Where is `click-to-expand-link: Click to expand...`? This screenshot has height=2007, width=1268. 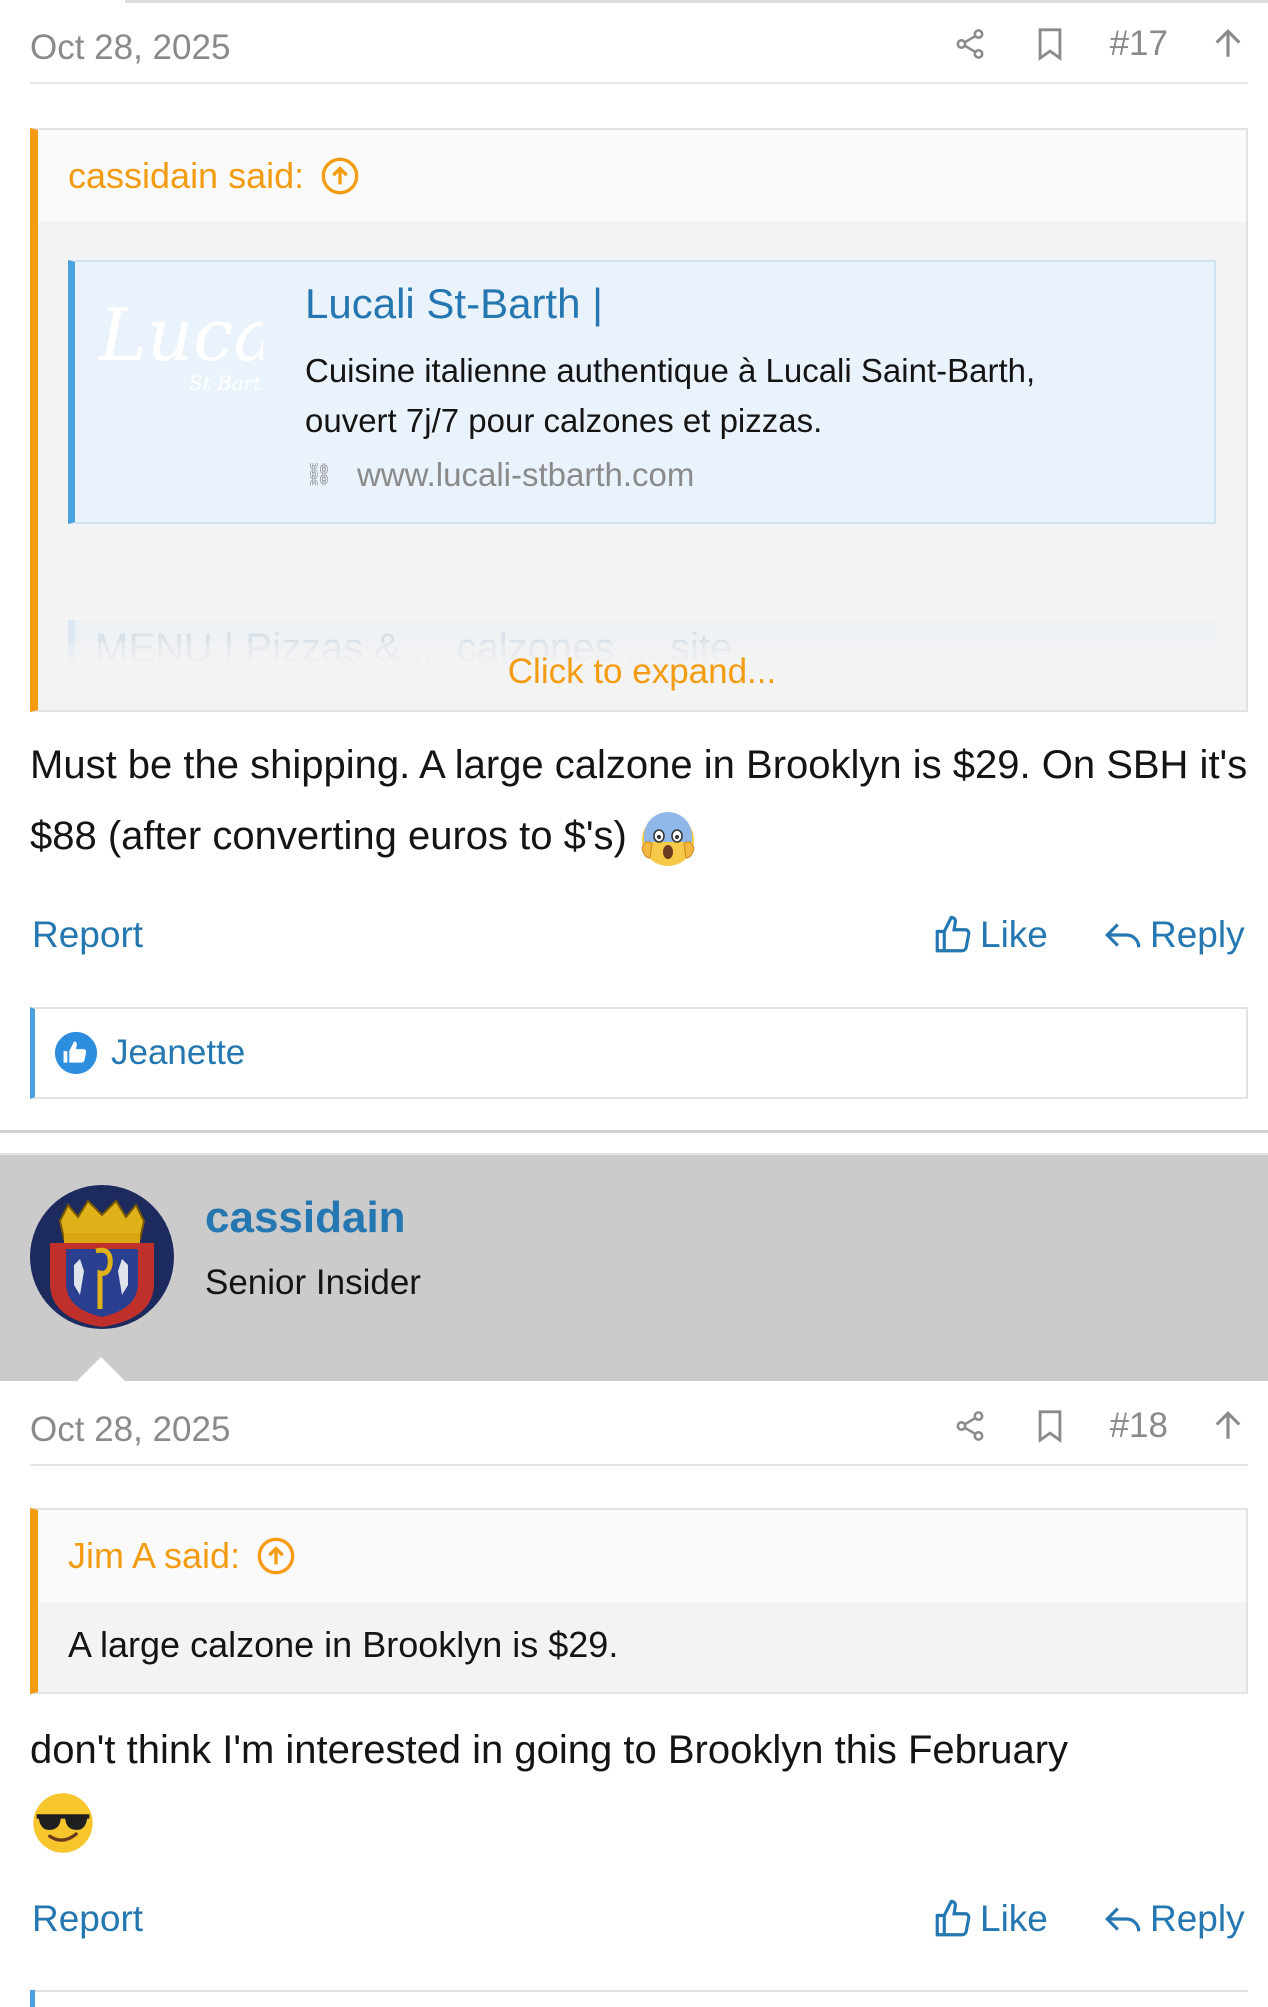 click-to-expand-link: Click to expand... is located at coordinates (642, 673).